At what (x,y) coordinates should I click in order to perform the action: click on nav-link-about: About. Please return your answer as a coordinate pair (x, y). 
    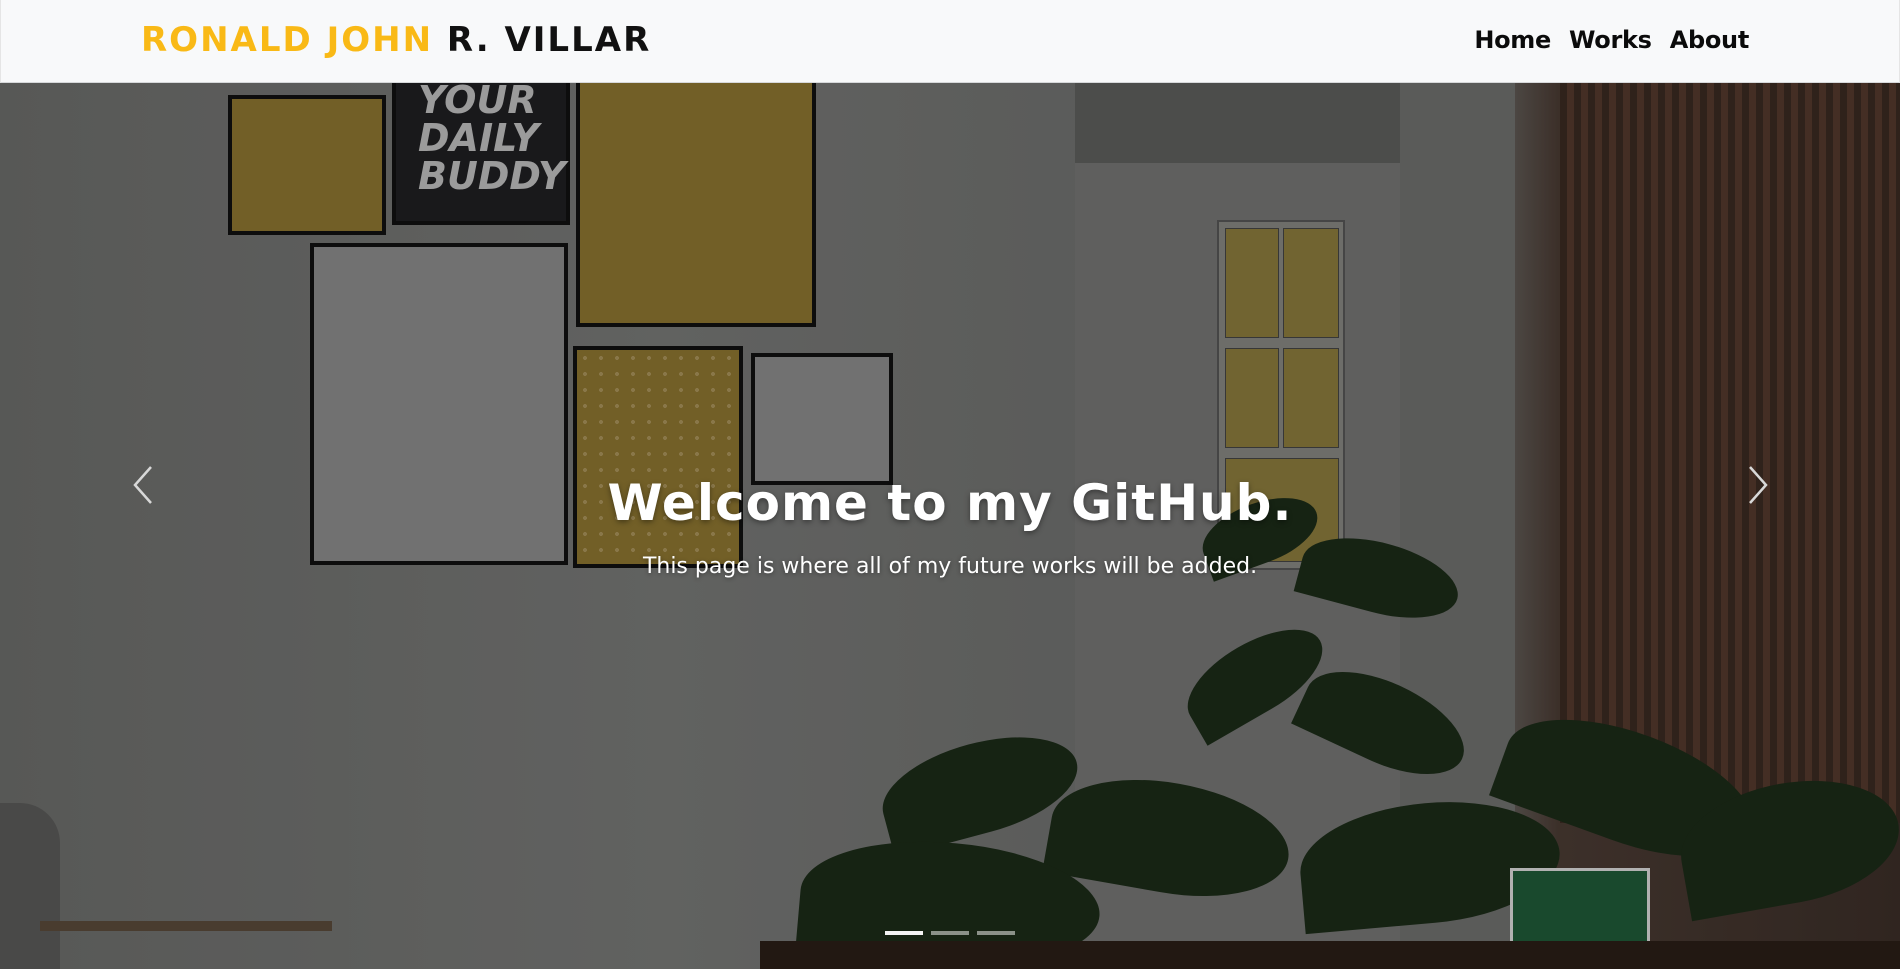
    Looking at the image, I should click on (1710, 40).